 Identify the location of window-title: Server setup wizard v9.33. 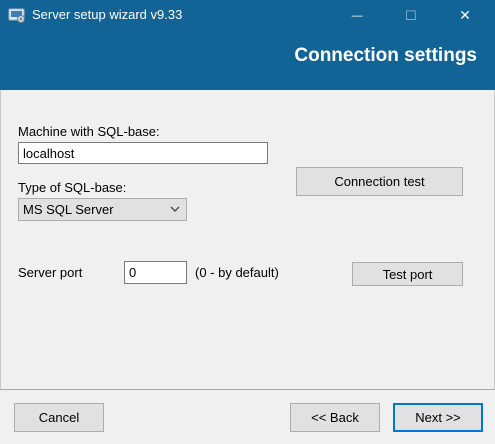
(107, 14).